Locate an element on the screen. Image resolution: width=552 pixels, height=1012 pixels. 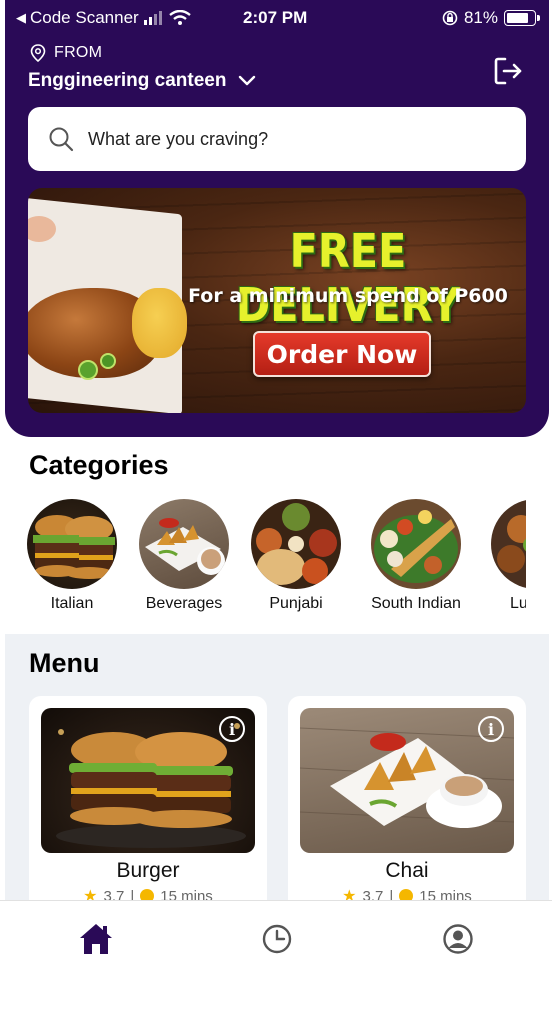
banner-headline: FREE DELIVERY is located at coordinates (348, 278).